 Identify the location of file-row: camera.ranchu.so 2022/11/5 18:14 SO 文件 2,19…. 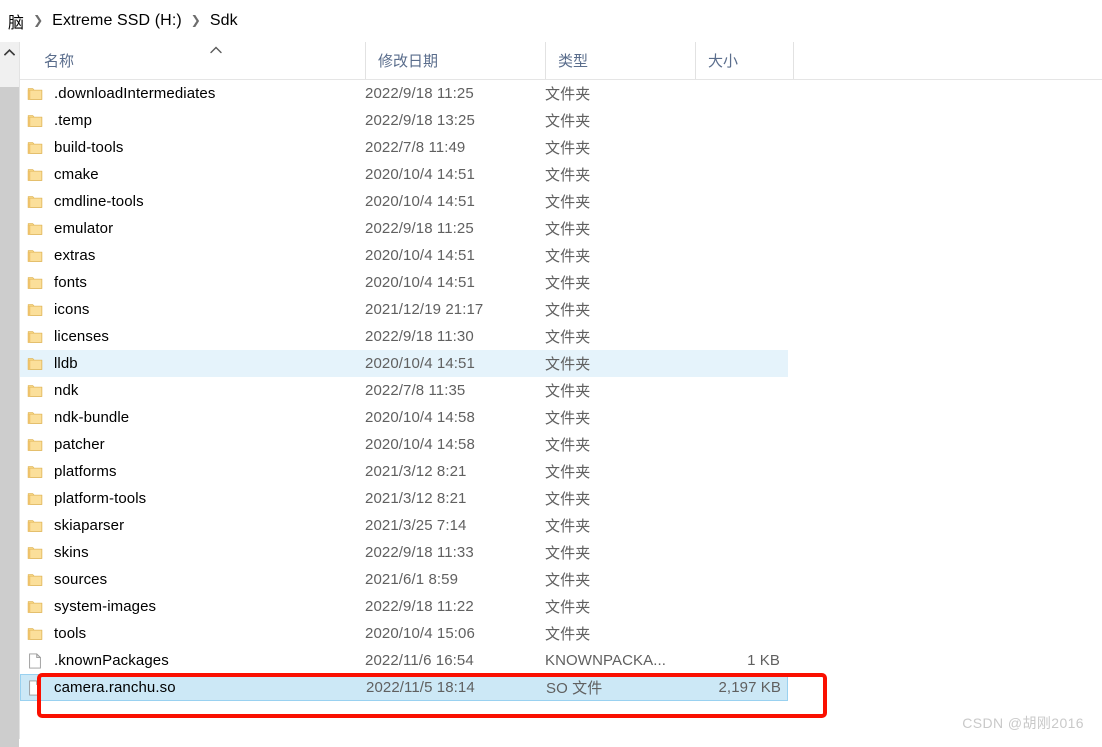
(404, 687).